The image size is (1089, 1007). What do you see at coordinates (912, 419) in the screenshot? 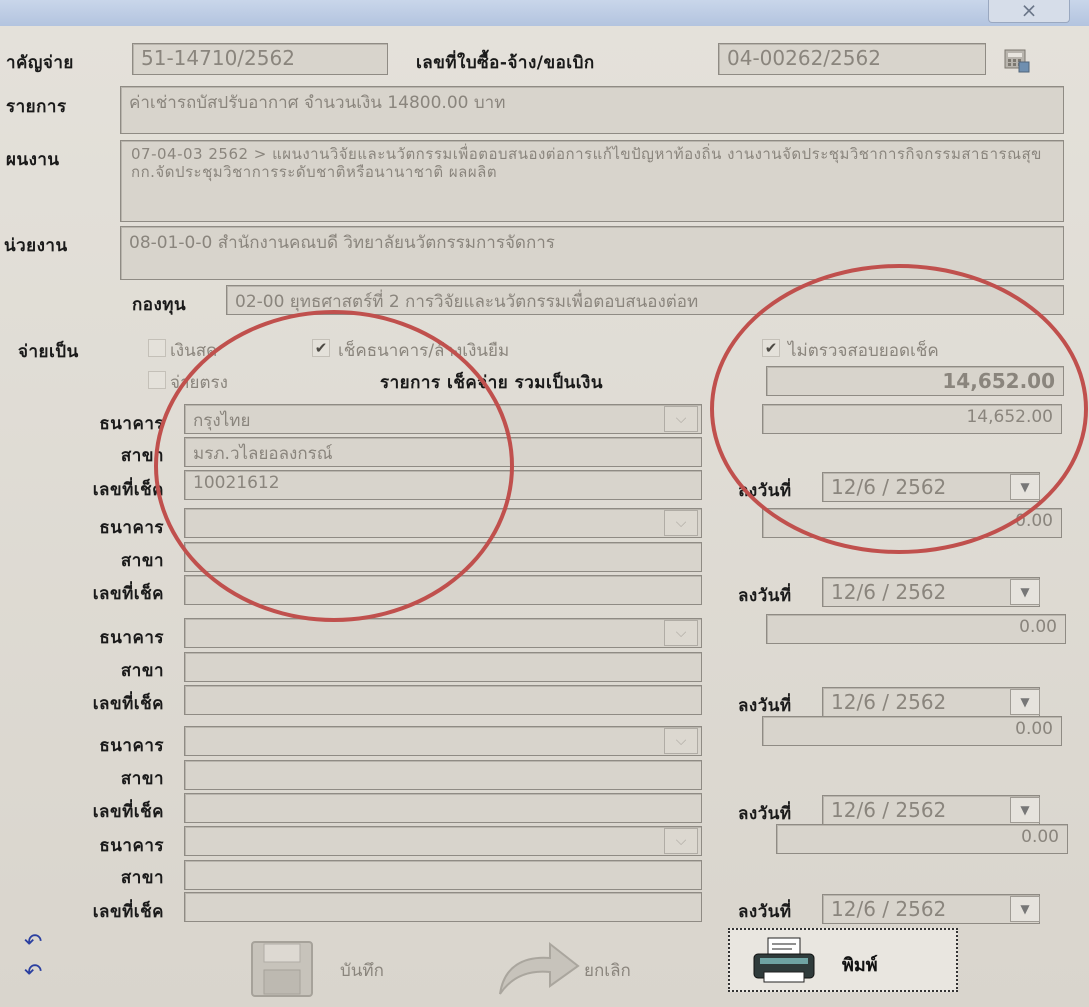
I see `cheque-1-amount-field: 14,652.00` at bounding box center [912, 419].